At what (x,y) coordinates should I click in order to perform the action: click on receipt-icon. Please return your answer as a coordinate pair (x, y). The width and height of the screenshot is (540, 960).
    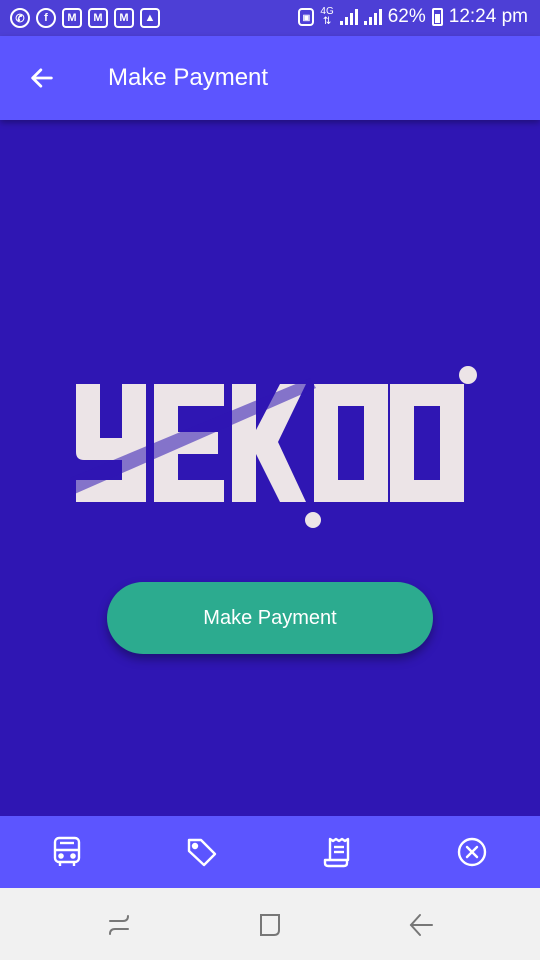
    Looking at the image, I should click on (336, 852).